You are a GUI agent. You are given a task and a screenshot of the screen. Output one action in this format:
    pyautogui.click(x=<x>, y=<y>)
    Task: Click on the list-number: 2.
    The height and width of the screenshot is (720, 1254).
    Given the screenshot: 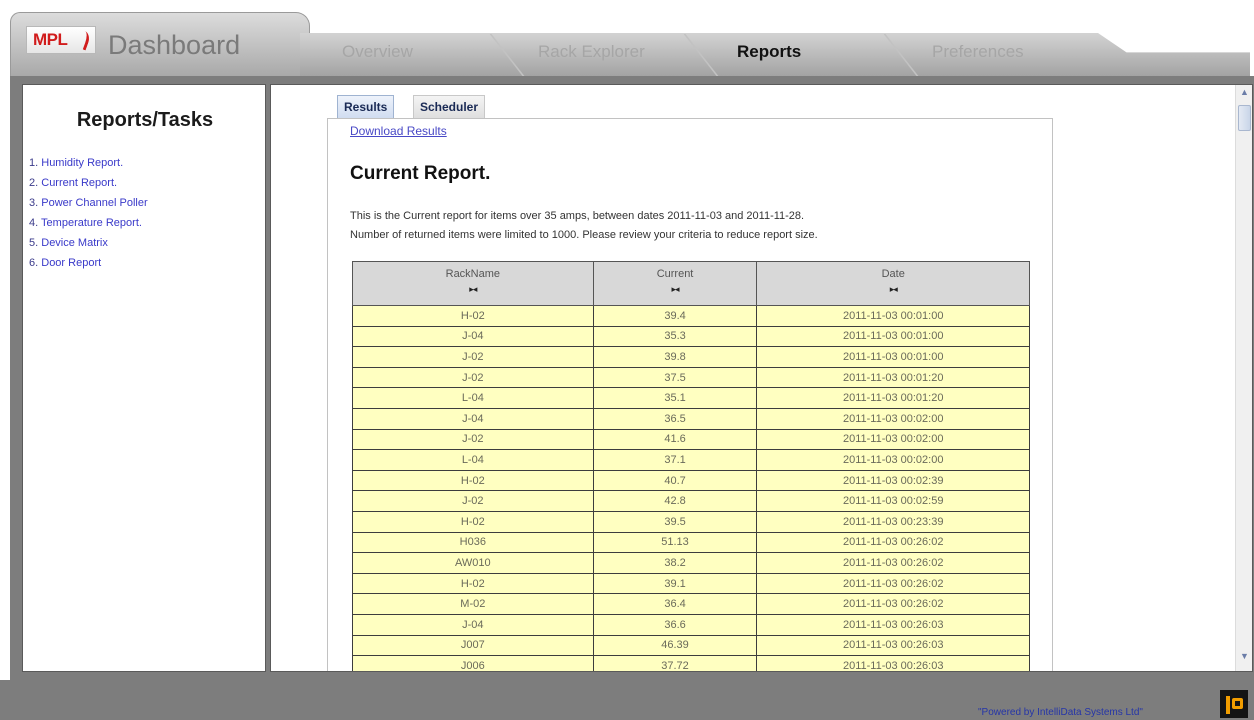 What is the action you would take?
    pyautogui.click(x=34, y=183)
    